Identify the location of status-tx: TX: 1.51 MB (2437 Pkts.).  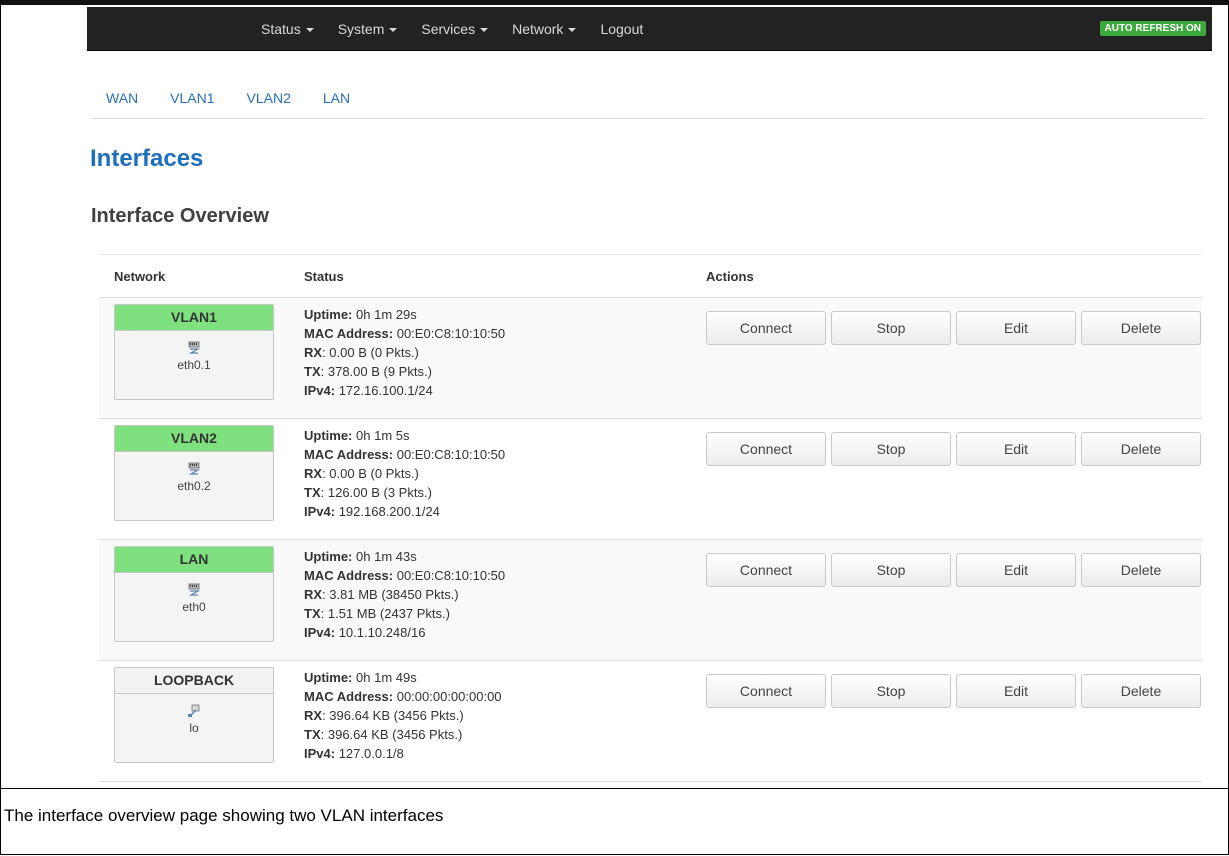
(377, 613).